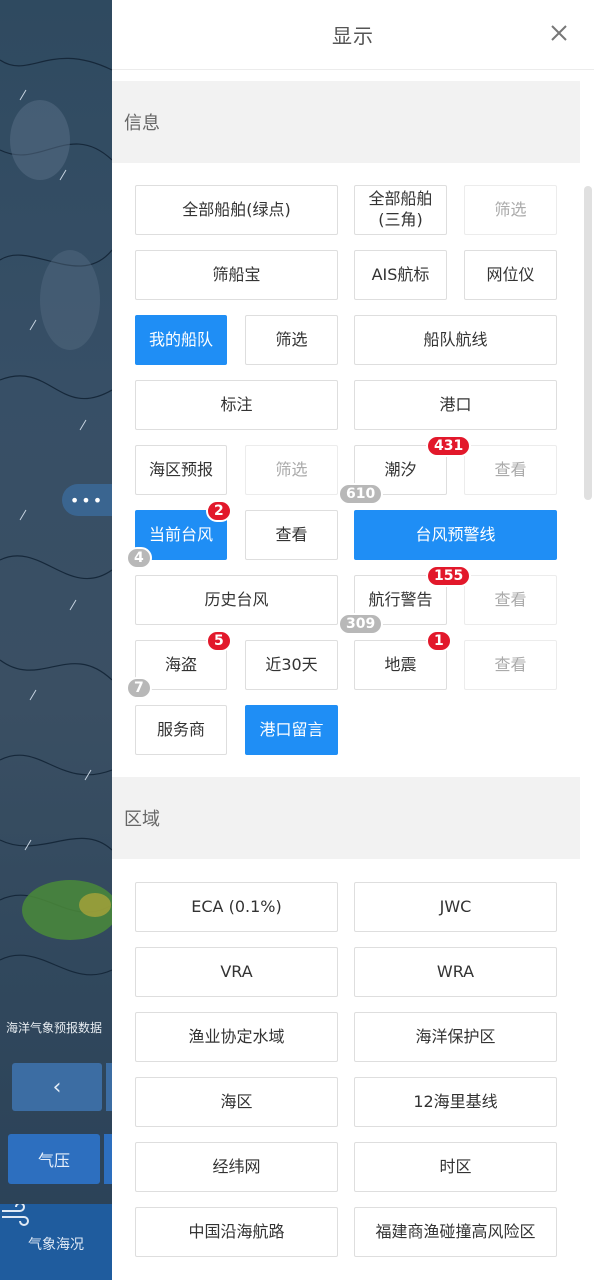 Image resolution: width=594 pixels, height=1280 pixels. Describe the element at coordinates (510, 275) in the screenshot. I see `net-locator-button: 网位仪` at that location.